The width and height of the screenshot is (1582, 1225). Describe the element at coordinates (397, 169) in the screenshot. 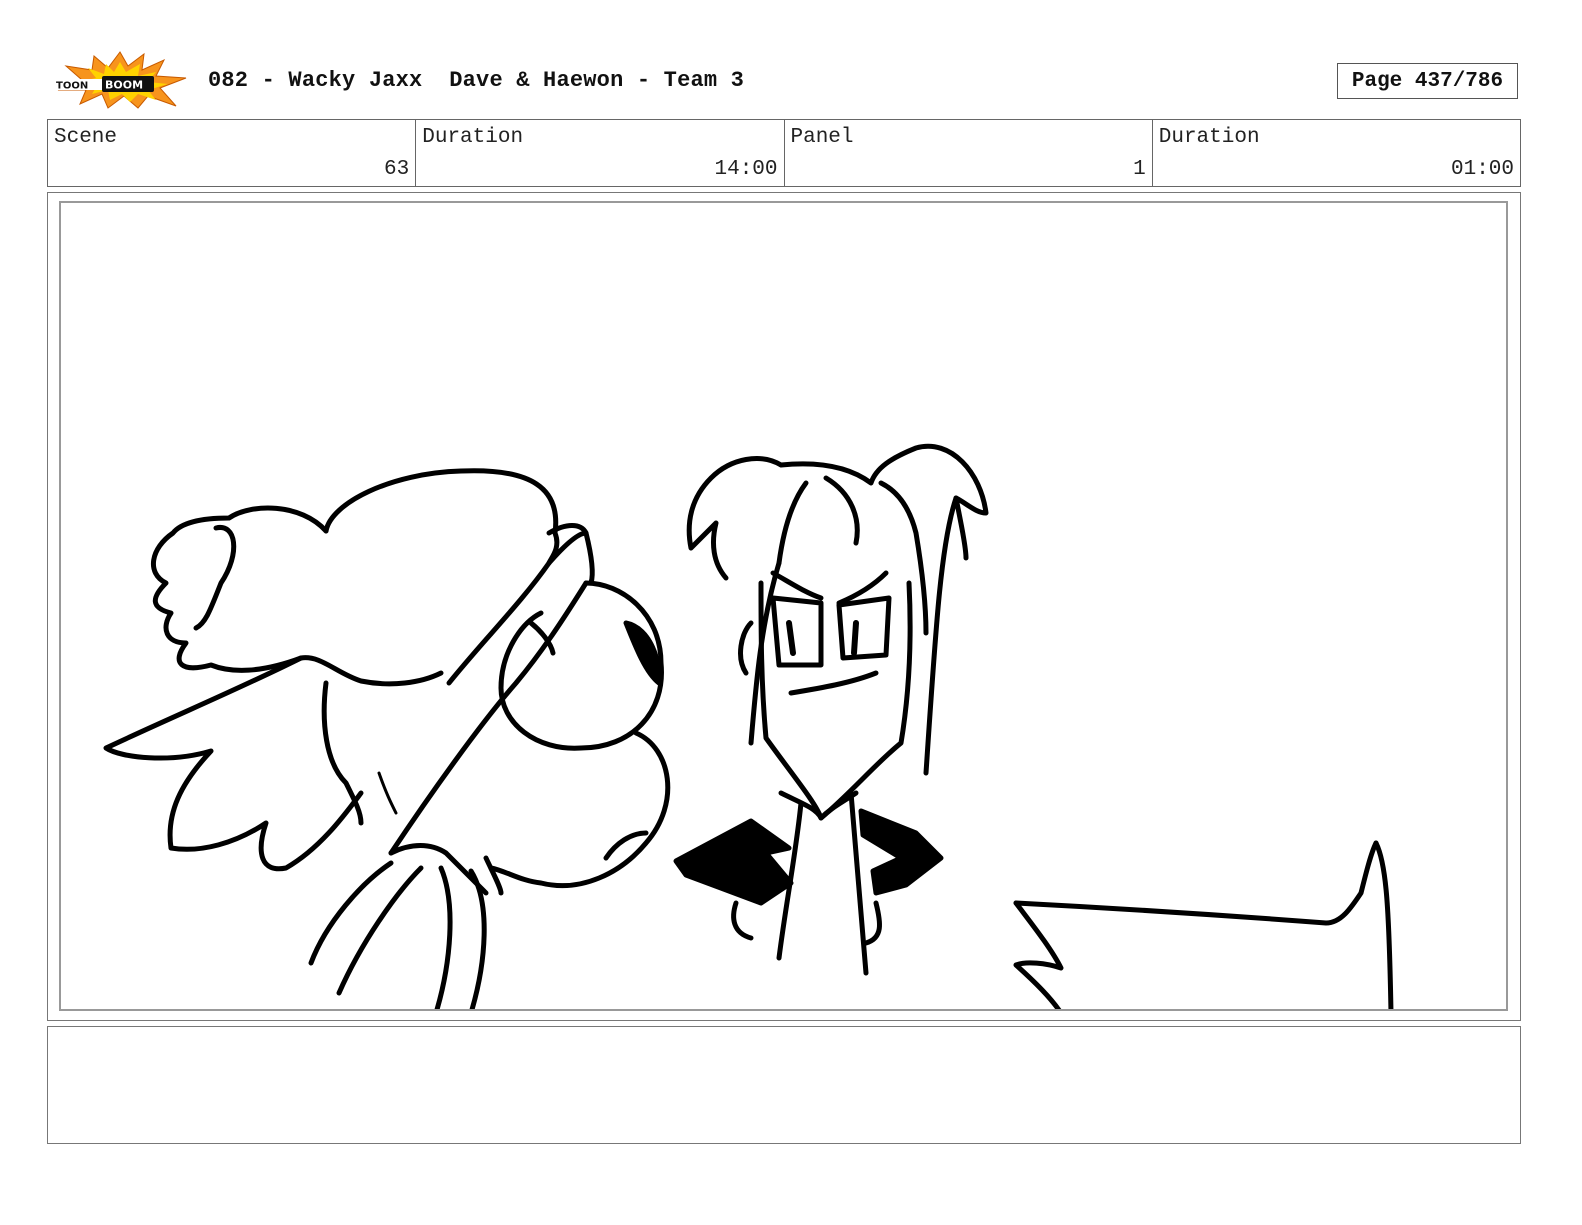

I see `scene-value: 63` at that location.